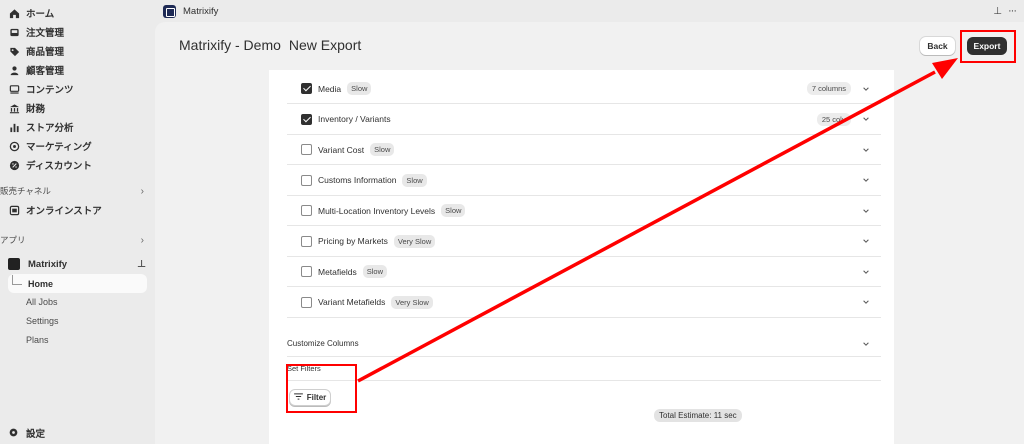 Image resolution: width=1024 pixels, height=444 pixels. I want to click on section-label: Variant Metafields, so click(352, 302).